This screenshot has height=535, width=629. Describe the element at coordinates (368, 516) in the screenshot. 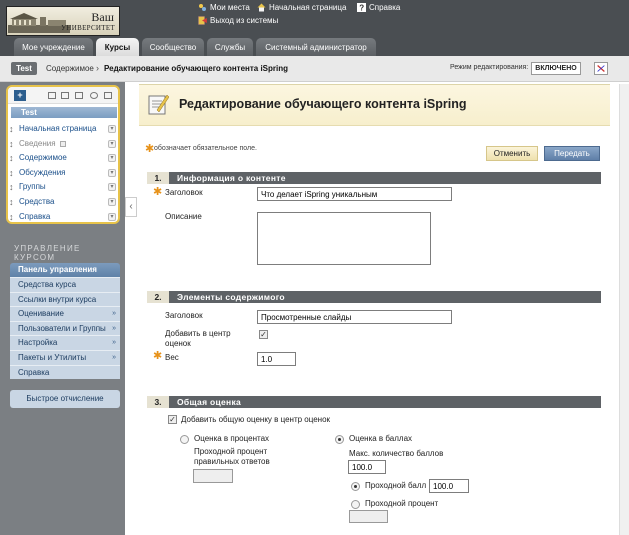

I see `passing-percent-input` at that location.